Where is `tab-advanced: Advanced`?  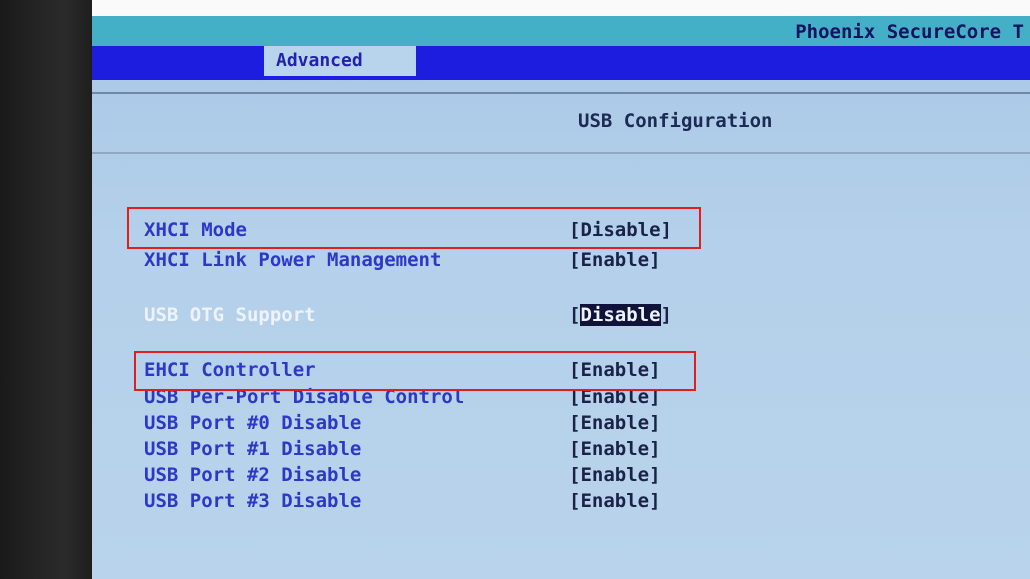 tab-advanced: Advanced is located at coordinates (340, 61).